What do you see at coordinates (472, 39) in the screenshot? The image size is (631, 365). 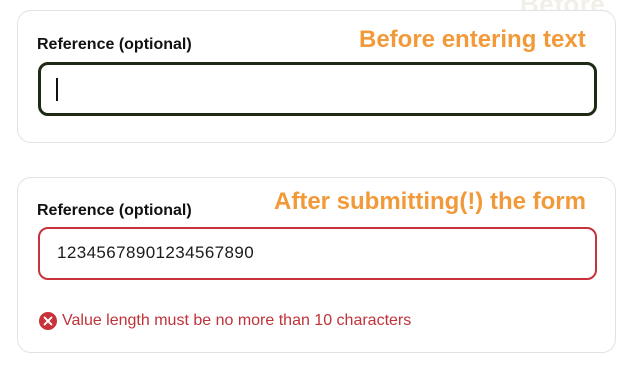 I see `annotation-before-entering-text: Before entering text` at bounding box center [472, 39].